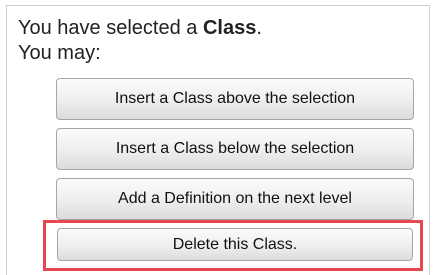  I want to click on selection-message: You have selected a Class., so click(140, 28).